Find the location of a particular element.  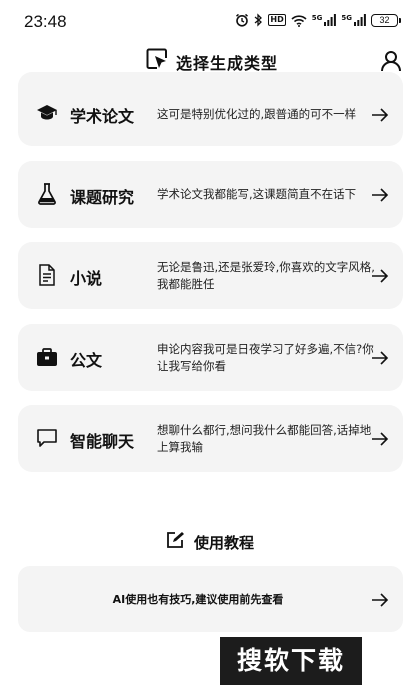

status-icons: HD 5G 5G 32 is located at coordinates (318, 20).